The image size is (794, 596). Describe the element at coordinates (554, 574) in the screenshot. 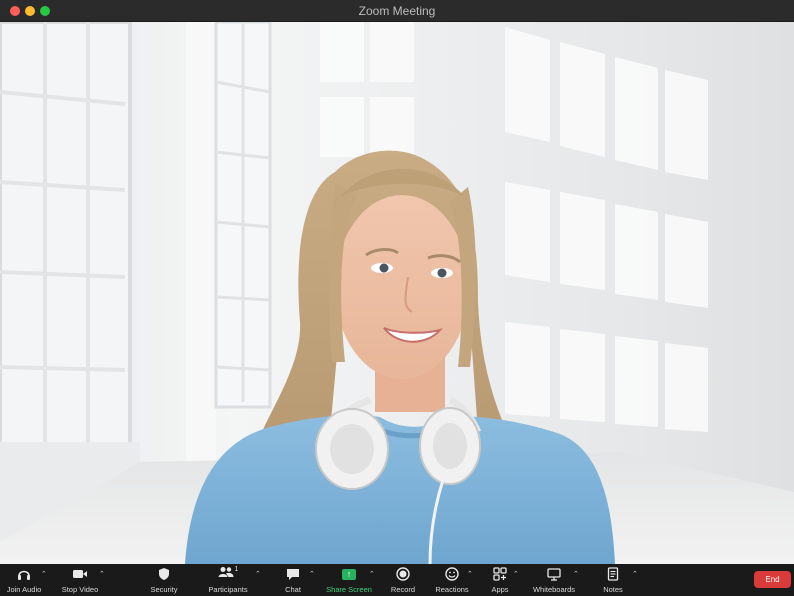

I see `whiteboard-icon` at that location.